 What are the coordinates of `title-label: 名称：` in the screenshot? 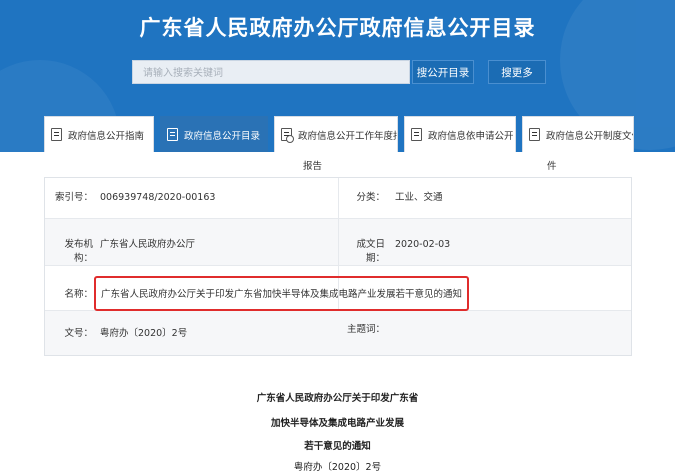 It's located at (78, 294).